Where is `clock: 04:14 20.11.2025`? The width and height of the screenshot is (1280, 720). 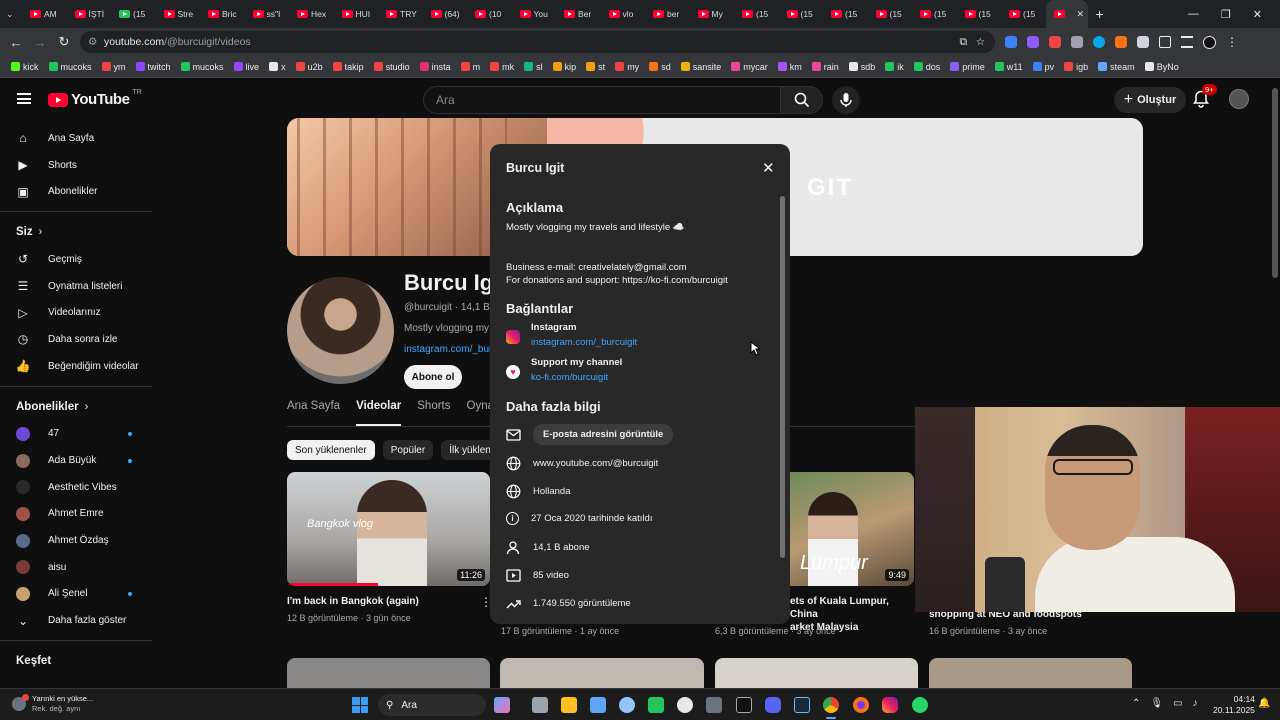 clock: 04:14 20.11.2025 is located at coordinates (1234, 705).